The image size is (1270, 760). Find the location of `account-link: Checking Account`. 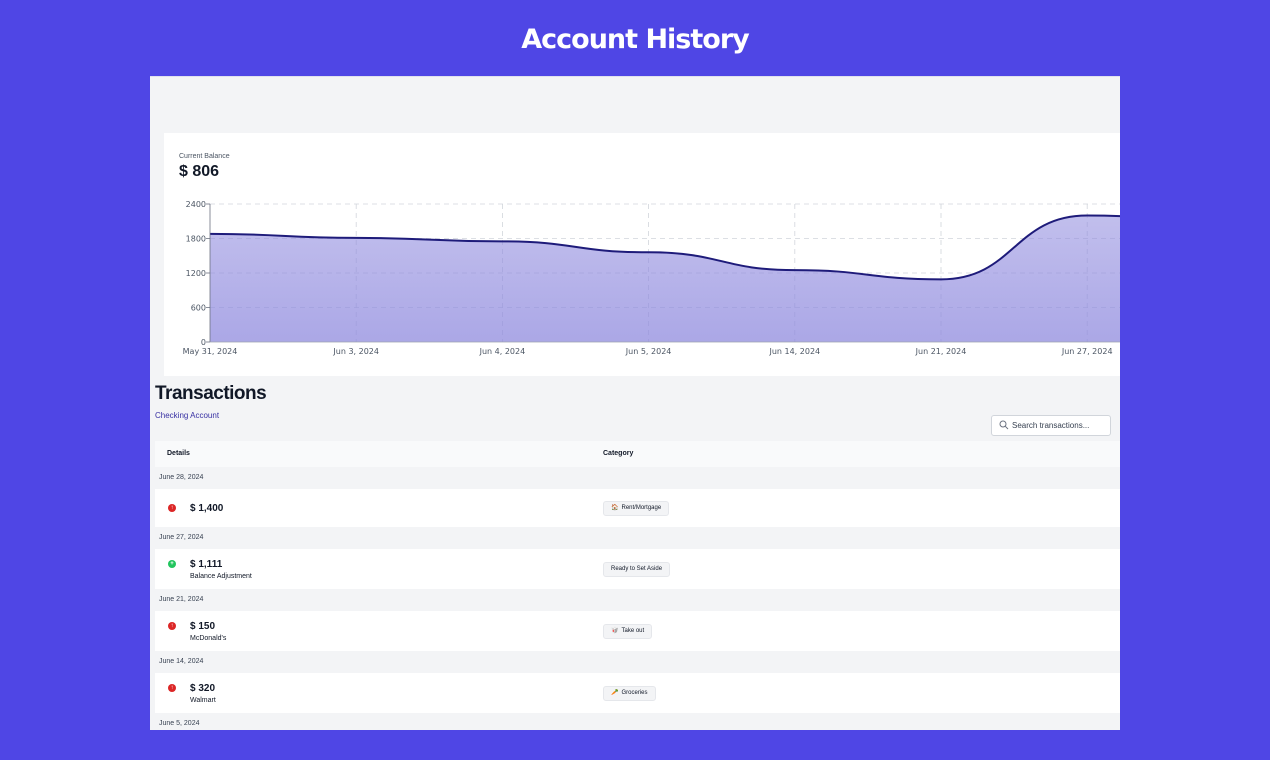

account-link: Checking Account is located at coordinates (187, 415).